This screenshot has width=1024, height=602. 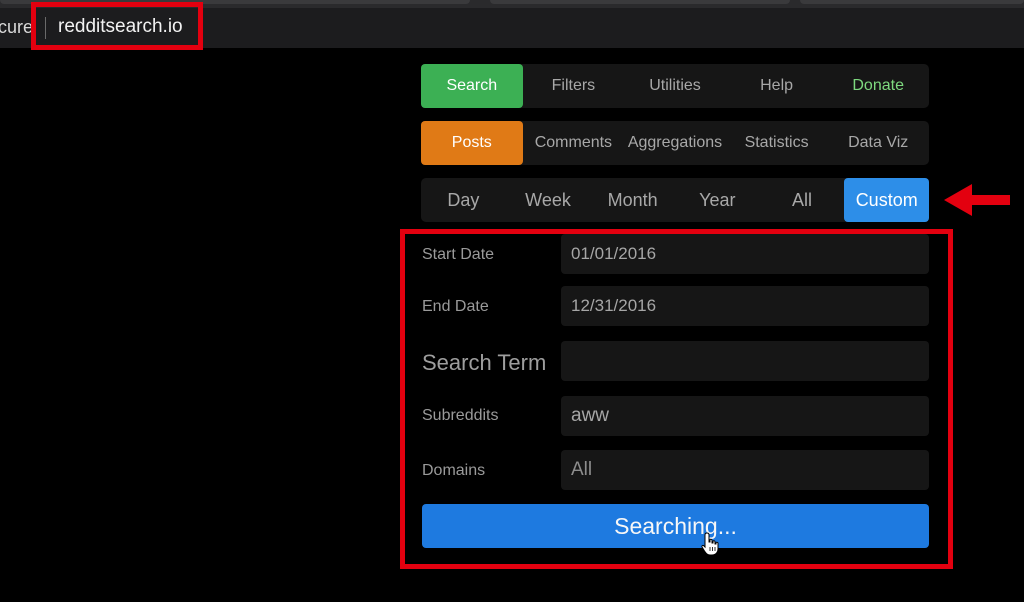 What do you see at coordinates (463, 200) in the screenshot?
I see `range-day: Day` at bounding box center [463, 200].